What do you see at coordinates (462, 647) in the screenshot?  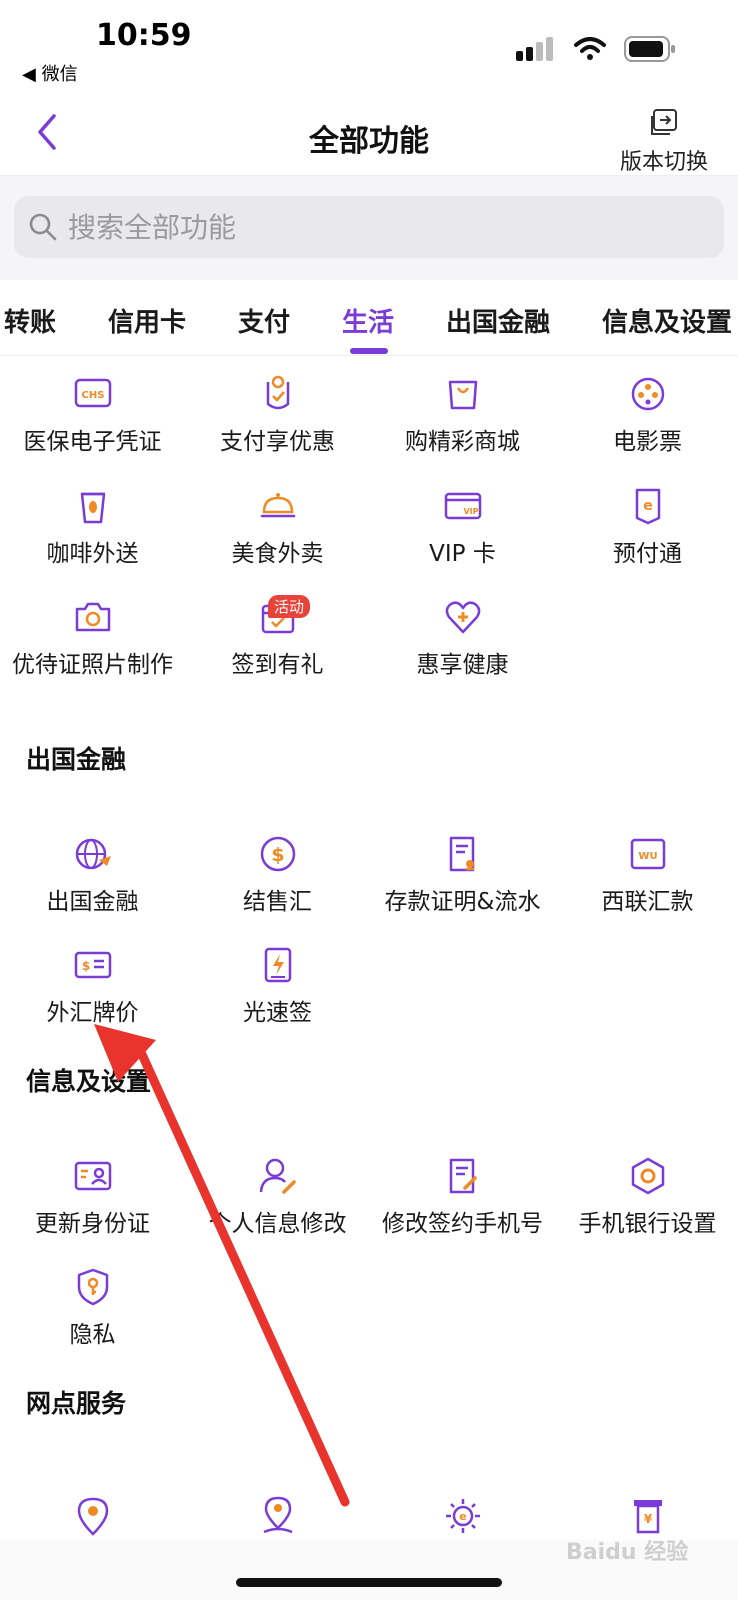 I see `feature-health: 惠享健康` at bounding box center [462, 647].